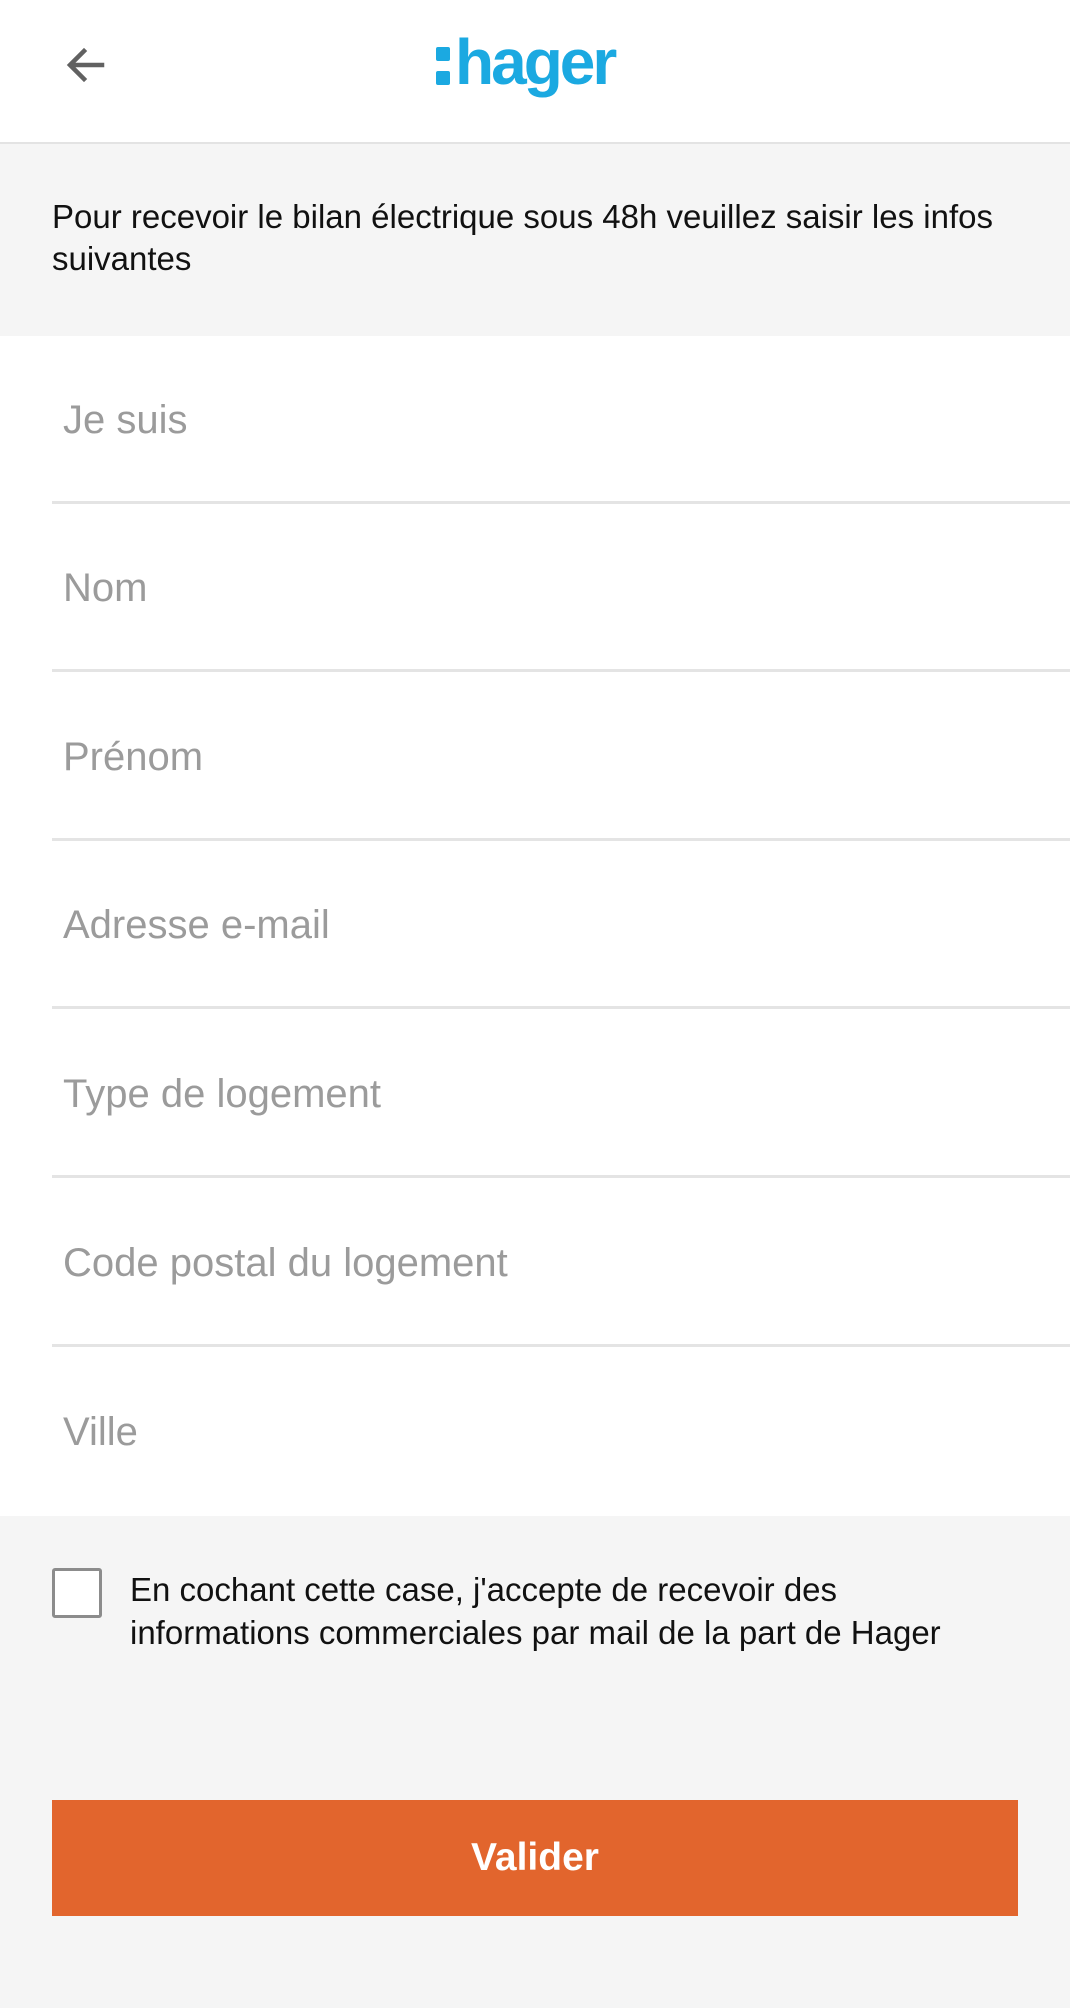 The image size is (1070, 2008). What do you see at coordinates (561, 757) in the screenshot?
I see `field-prenom: Prénom` at bounding box center [561, 757].